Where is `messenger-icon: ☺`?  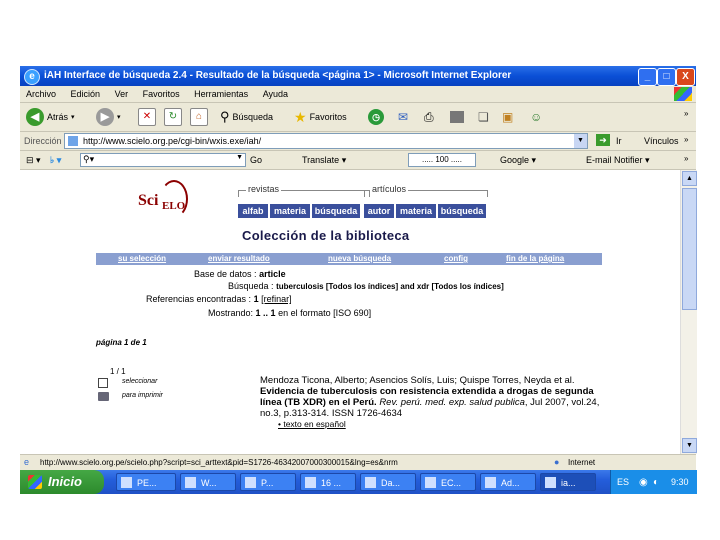 messenger-icon: ☺ is located at coordinates (536, 117).